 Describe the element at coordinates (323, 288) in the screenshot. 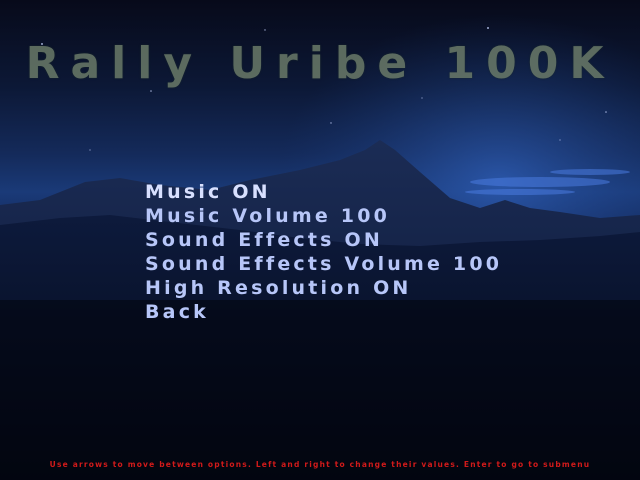

I see `menu-item-high-resolution: High Resolution ON` at that location.